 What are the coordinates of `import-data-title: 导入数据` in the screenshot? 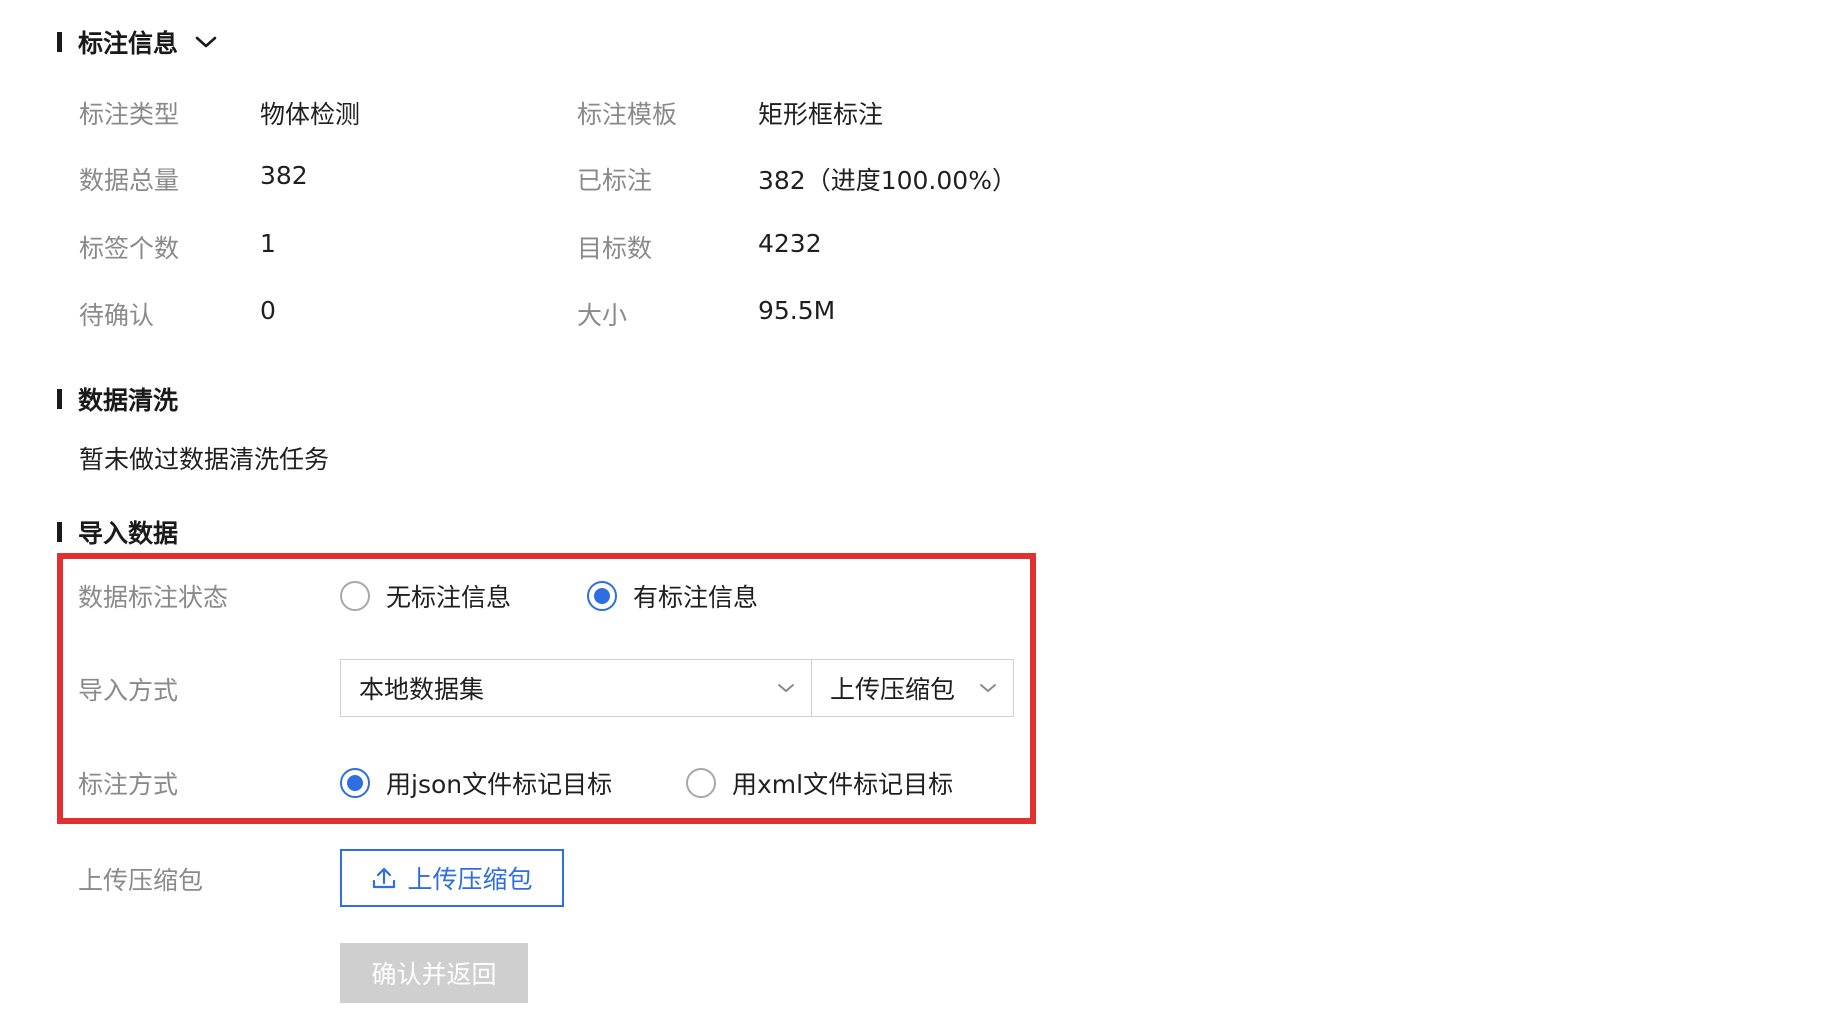 It's located at (128, 533).